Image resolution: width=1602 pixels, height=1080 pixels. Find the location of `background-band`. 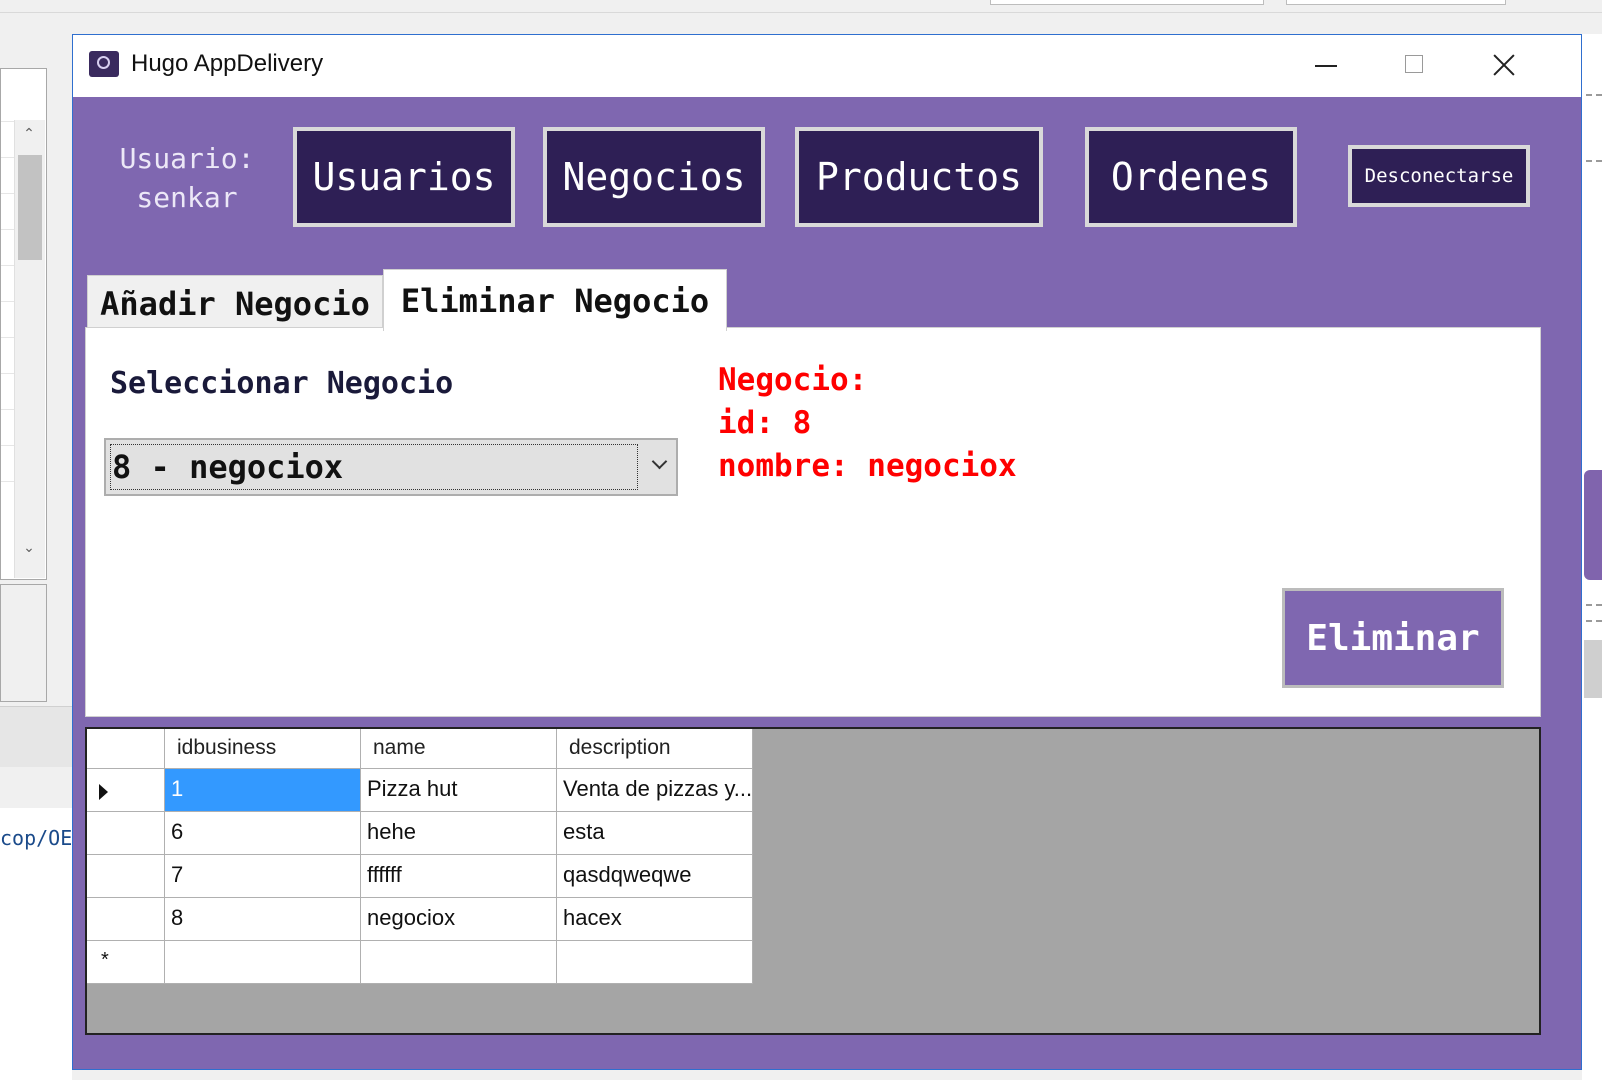

background-band is located at coordinates (36, 736).